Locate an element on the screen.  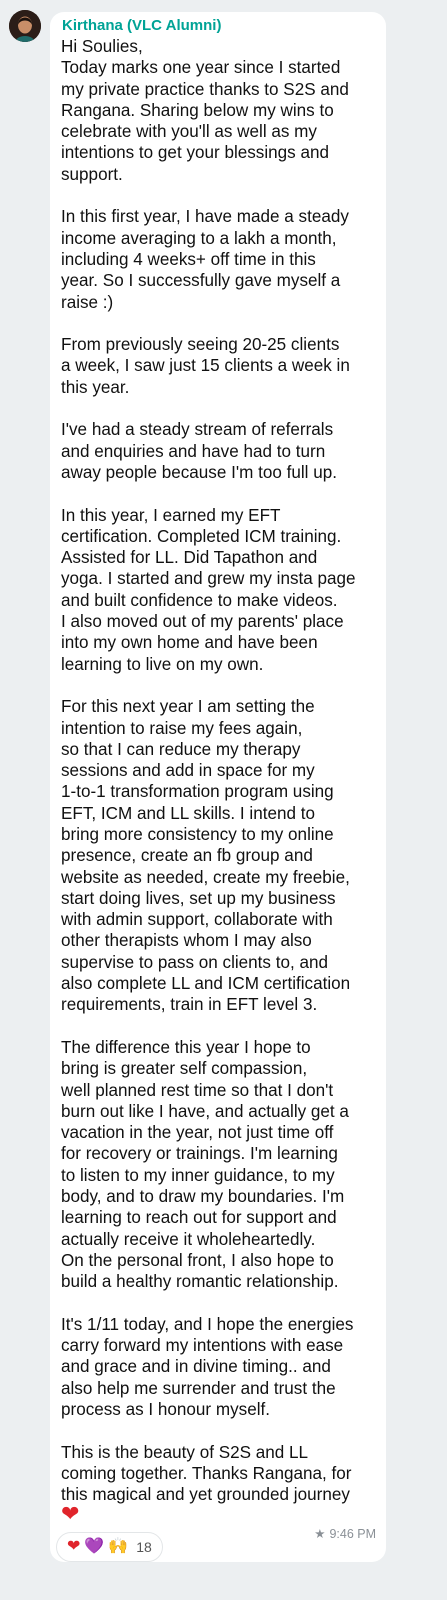
red-heart-reaction-icon: ❤ is located at coordinates (74, 1546).